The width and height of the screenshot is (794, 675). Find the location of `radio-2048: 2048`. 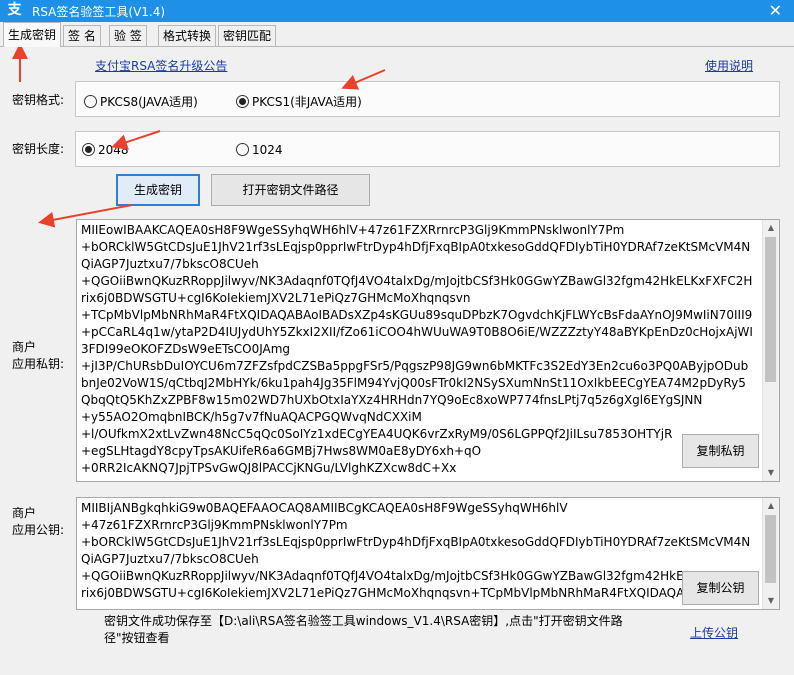

radio-2048: 2048 is located at coordinates (105, 150).